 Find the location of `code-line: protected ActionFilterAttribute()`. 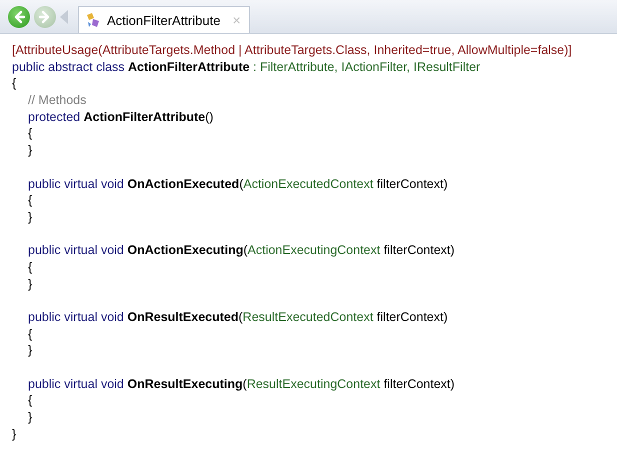

code-line: protected ActionFilterAttribute() is located at coordinates (121, 117).